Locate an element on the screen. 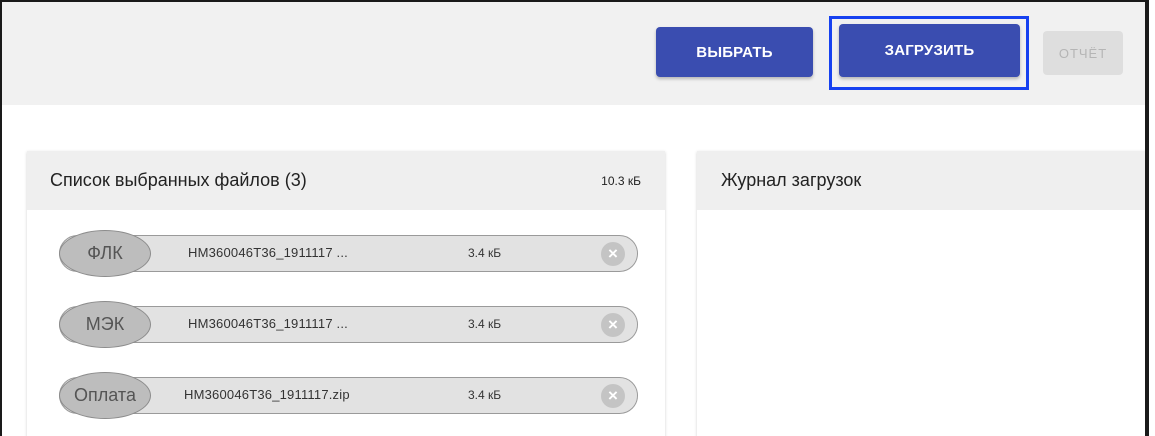  file-row: ФЛК HM360046T36_1911117 ... 3.4 кБ × is located at coordinates (348, 253).